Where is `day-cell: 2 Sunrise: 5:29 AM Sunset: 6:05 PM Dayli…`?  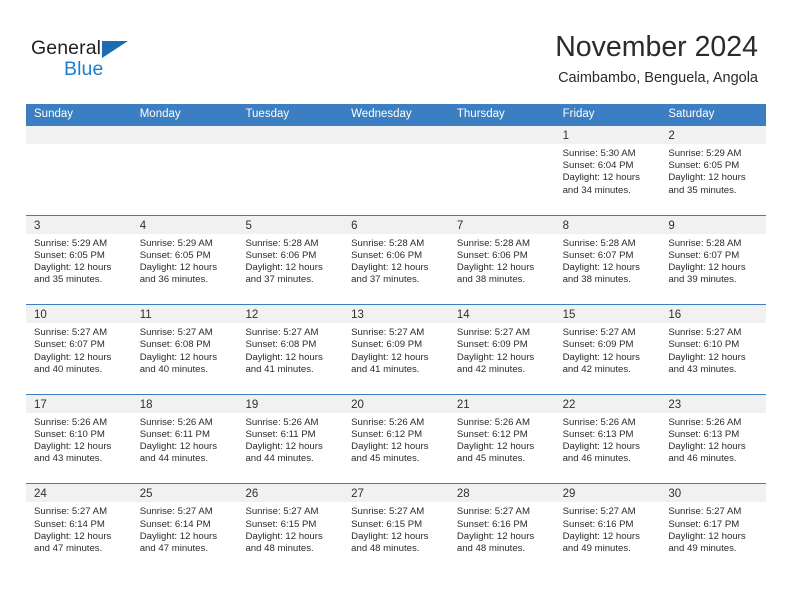
day-cell: 2 Sunrise: 5:29 AM Sunset: 6:05 PM Dayli… is located at coordinates (713, 170).